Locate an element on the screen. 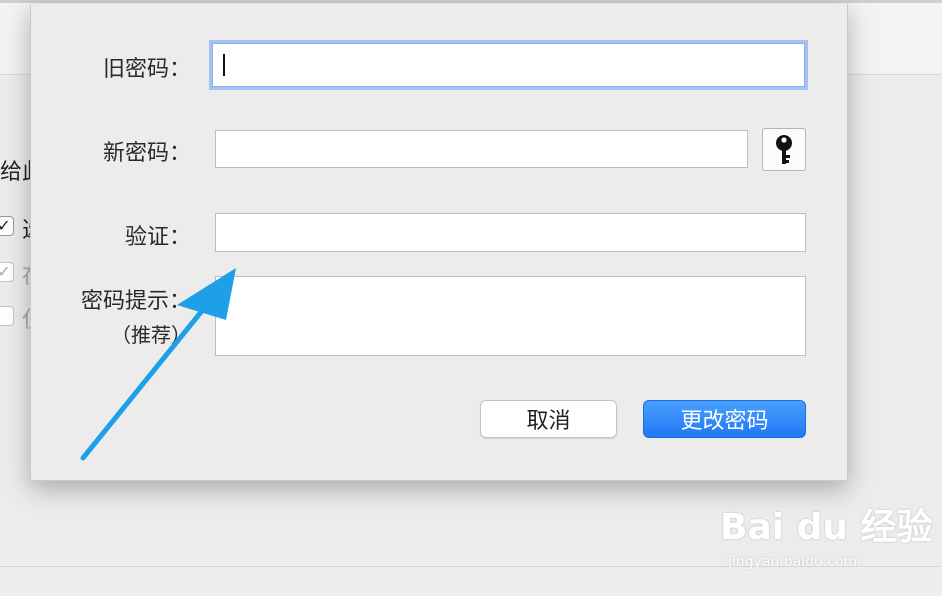  watermark-brand: Bai du 经验 is located at coordinates (826, 527).